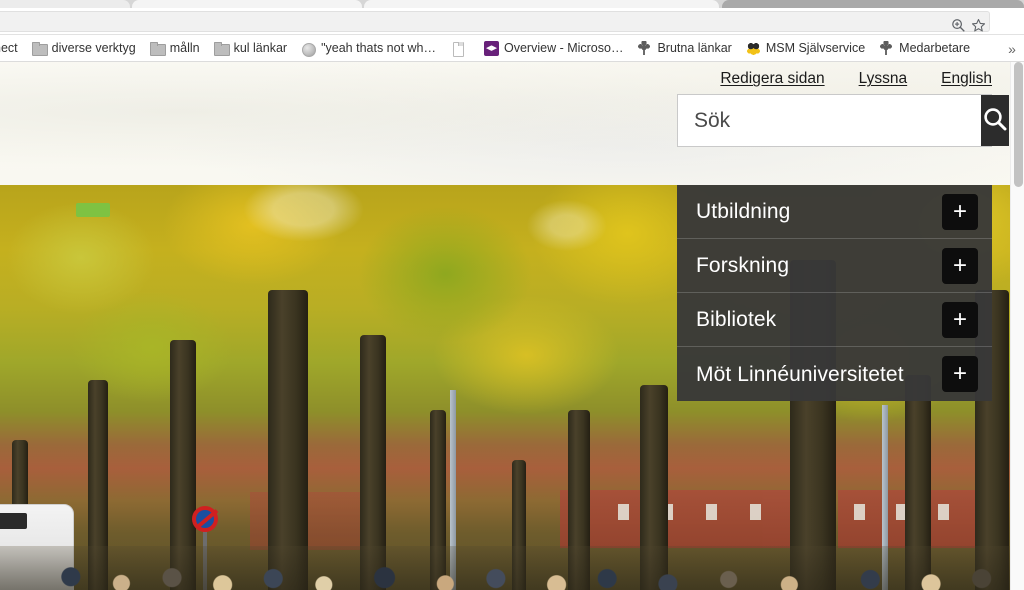 The width and height of the screenshot is (1024, 590). What do you see at coordinates (743, 265) in the screenshot?
I see `menu-item-label: Forskning` at bounding box center [743, 265].